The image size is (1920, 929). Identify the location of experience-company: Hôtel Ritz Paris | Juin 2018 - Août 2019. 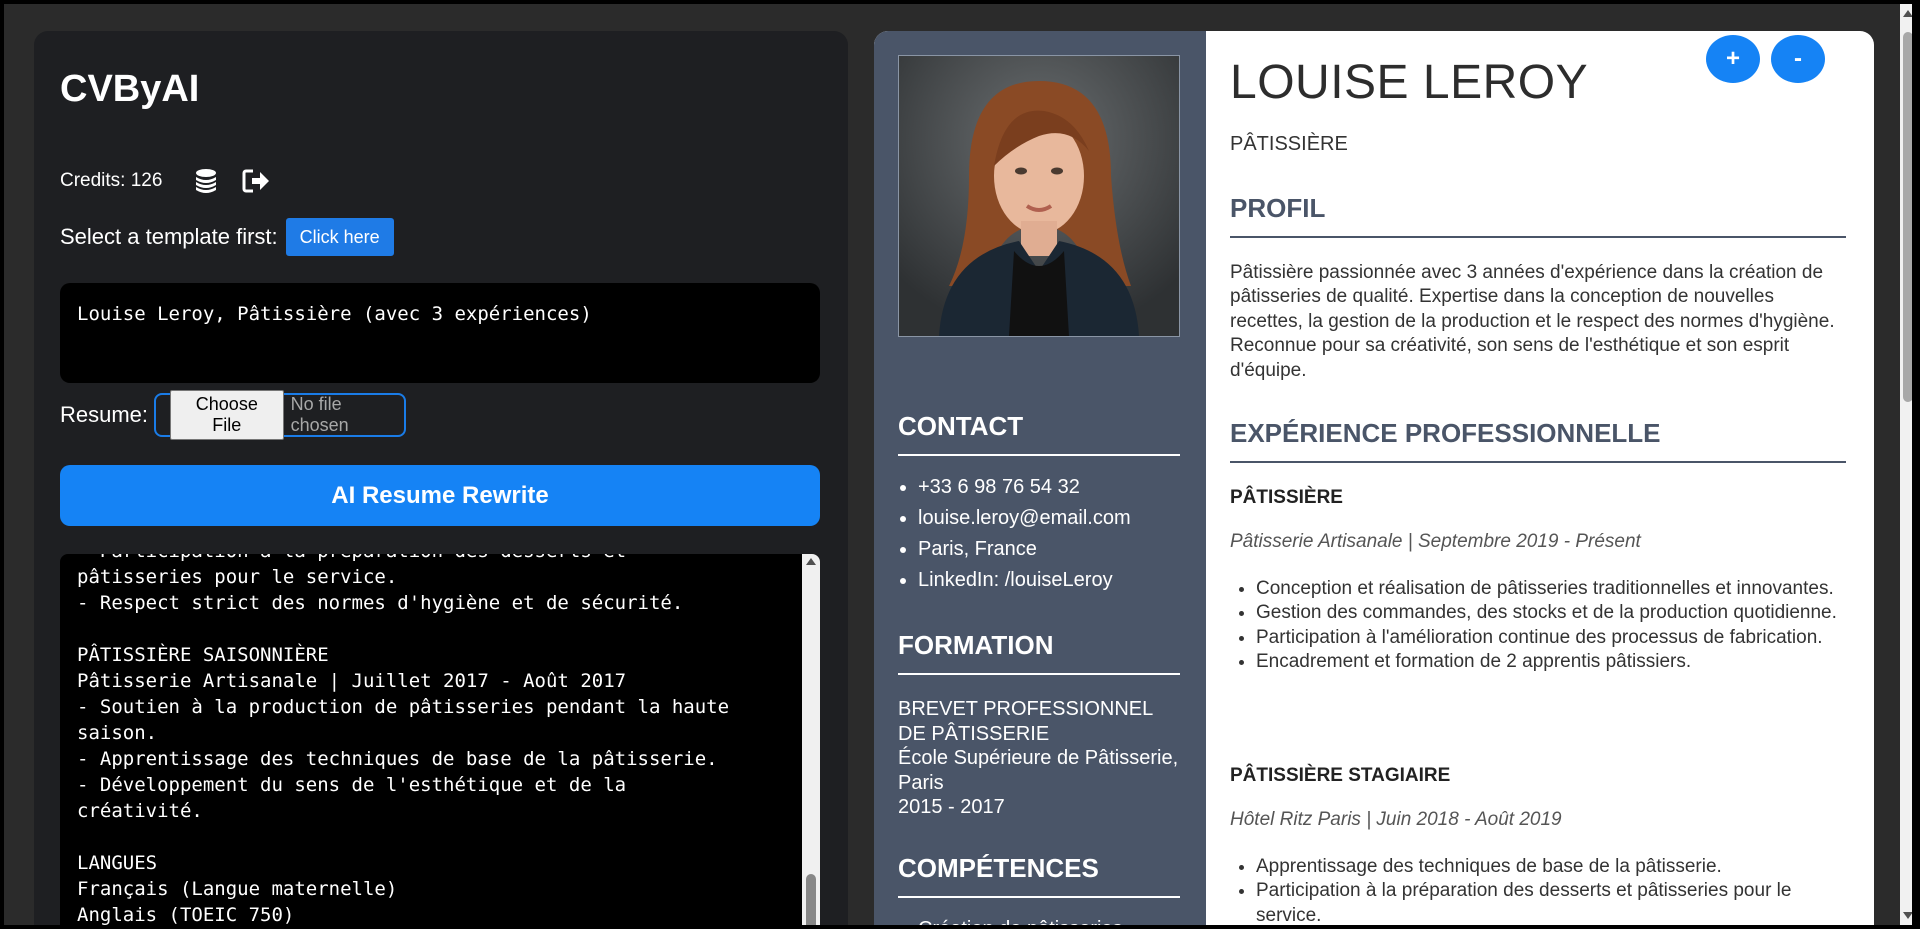
(1396, 819).